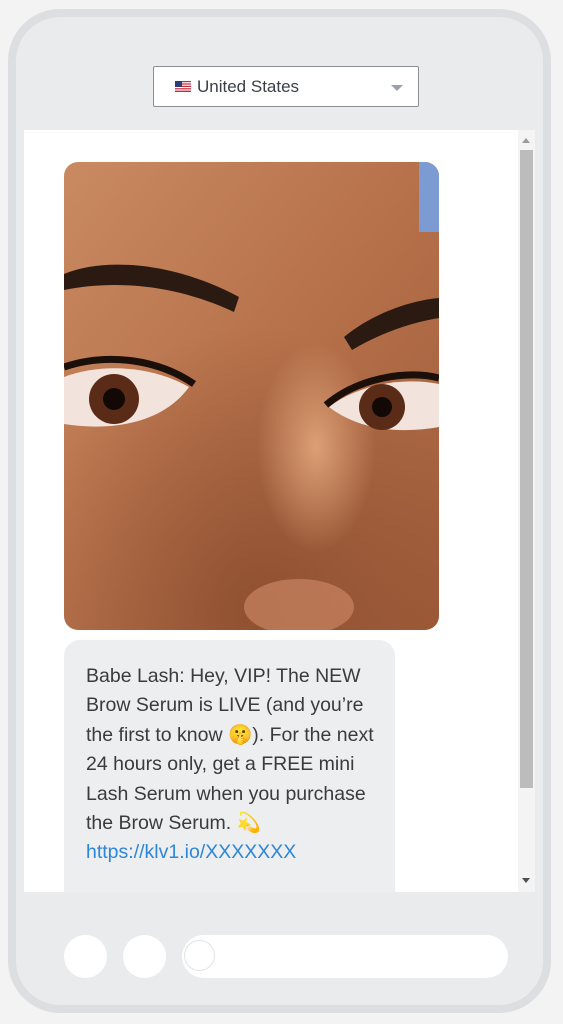 The width and height of the screenshot is (563, 1024). I want to click on country-select-value: United States, so click(248, 86).